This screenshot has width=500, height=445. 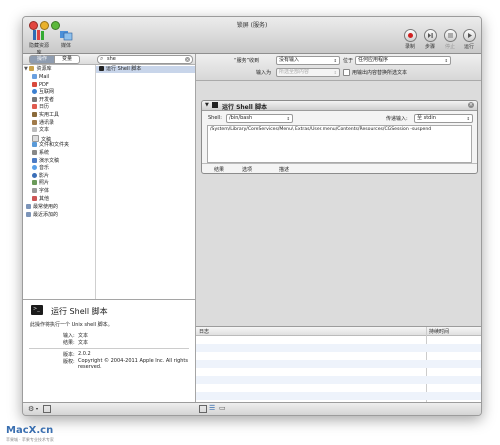 I want to click on library-item: 文本, so click(x=40, y=130).